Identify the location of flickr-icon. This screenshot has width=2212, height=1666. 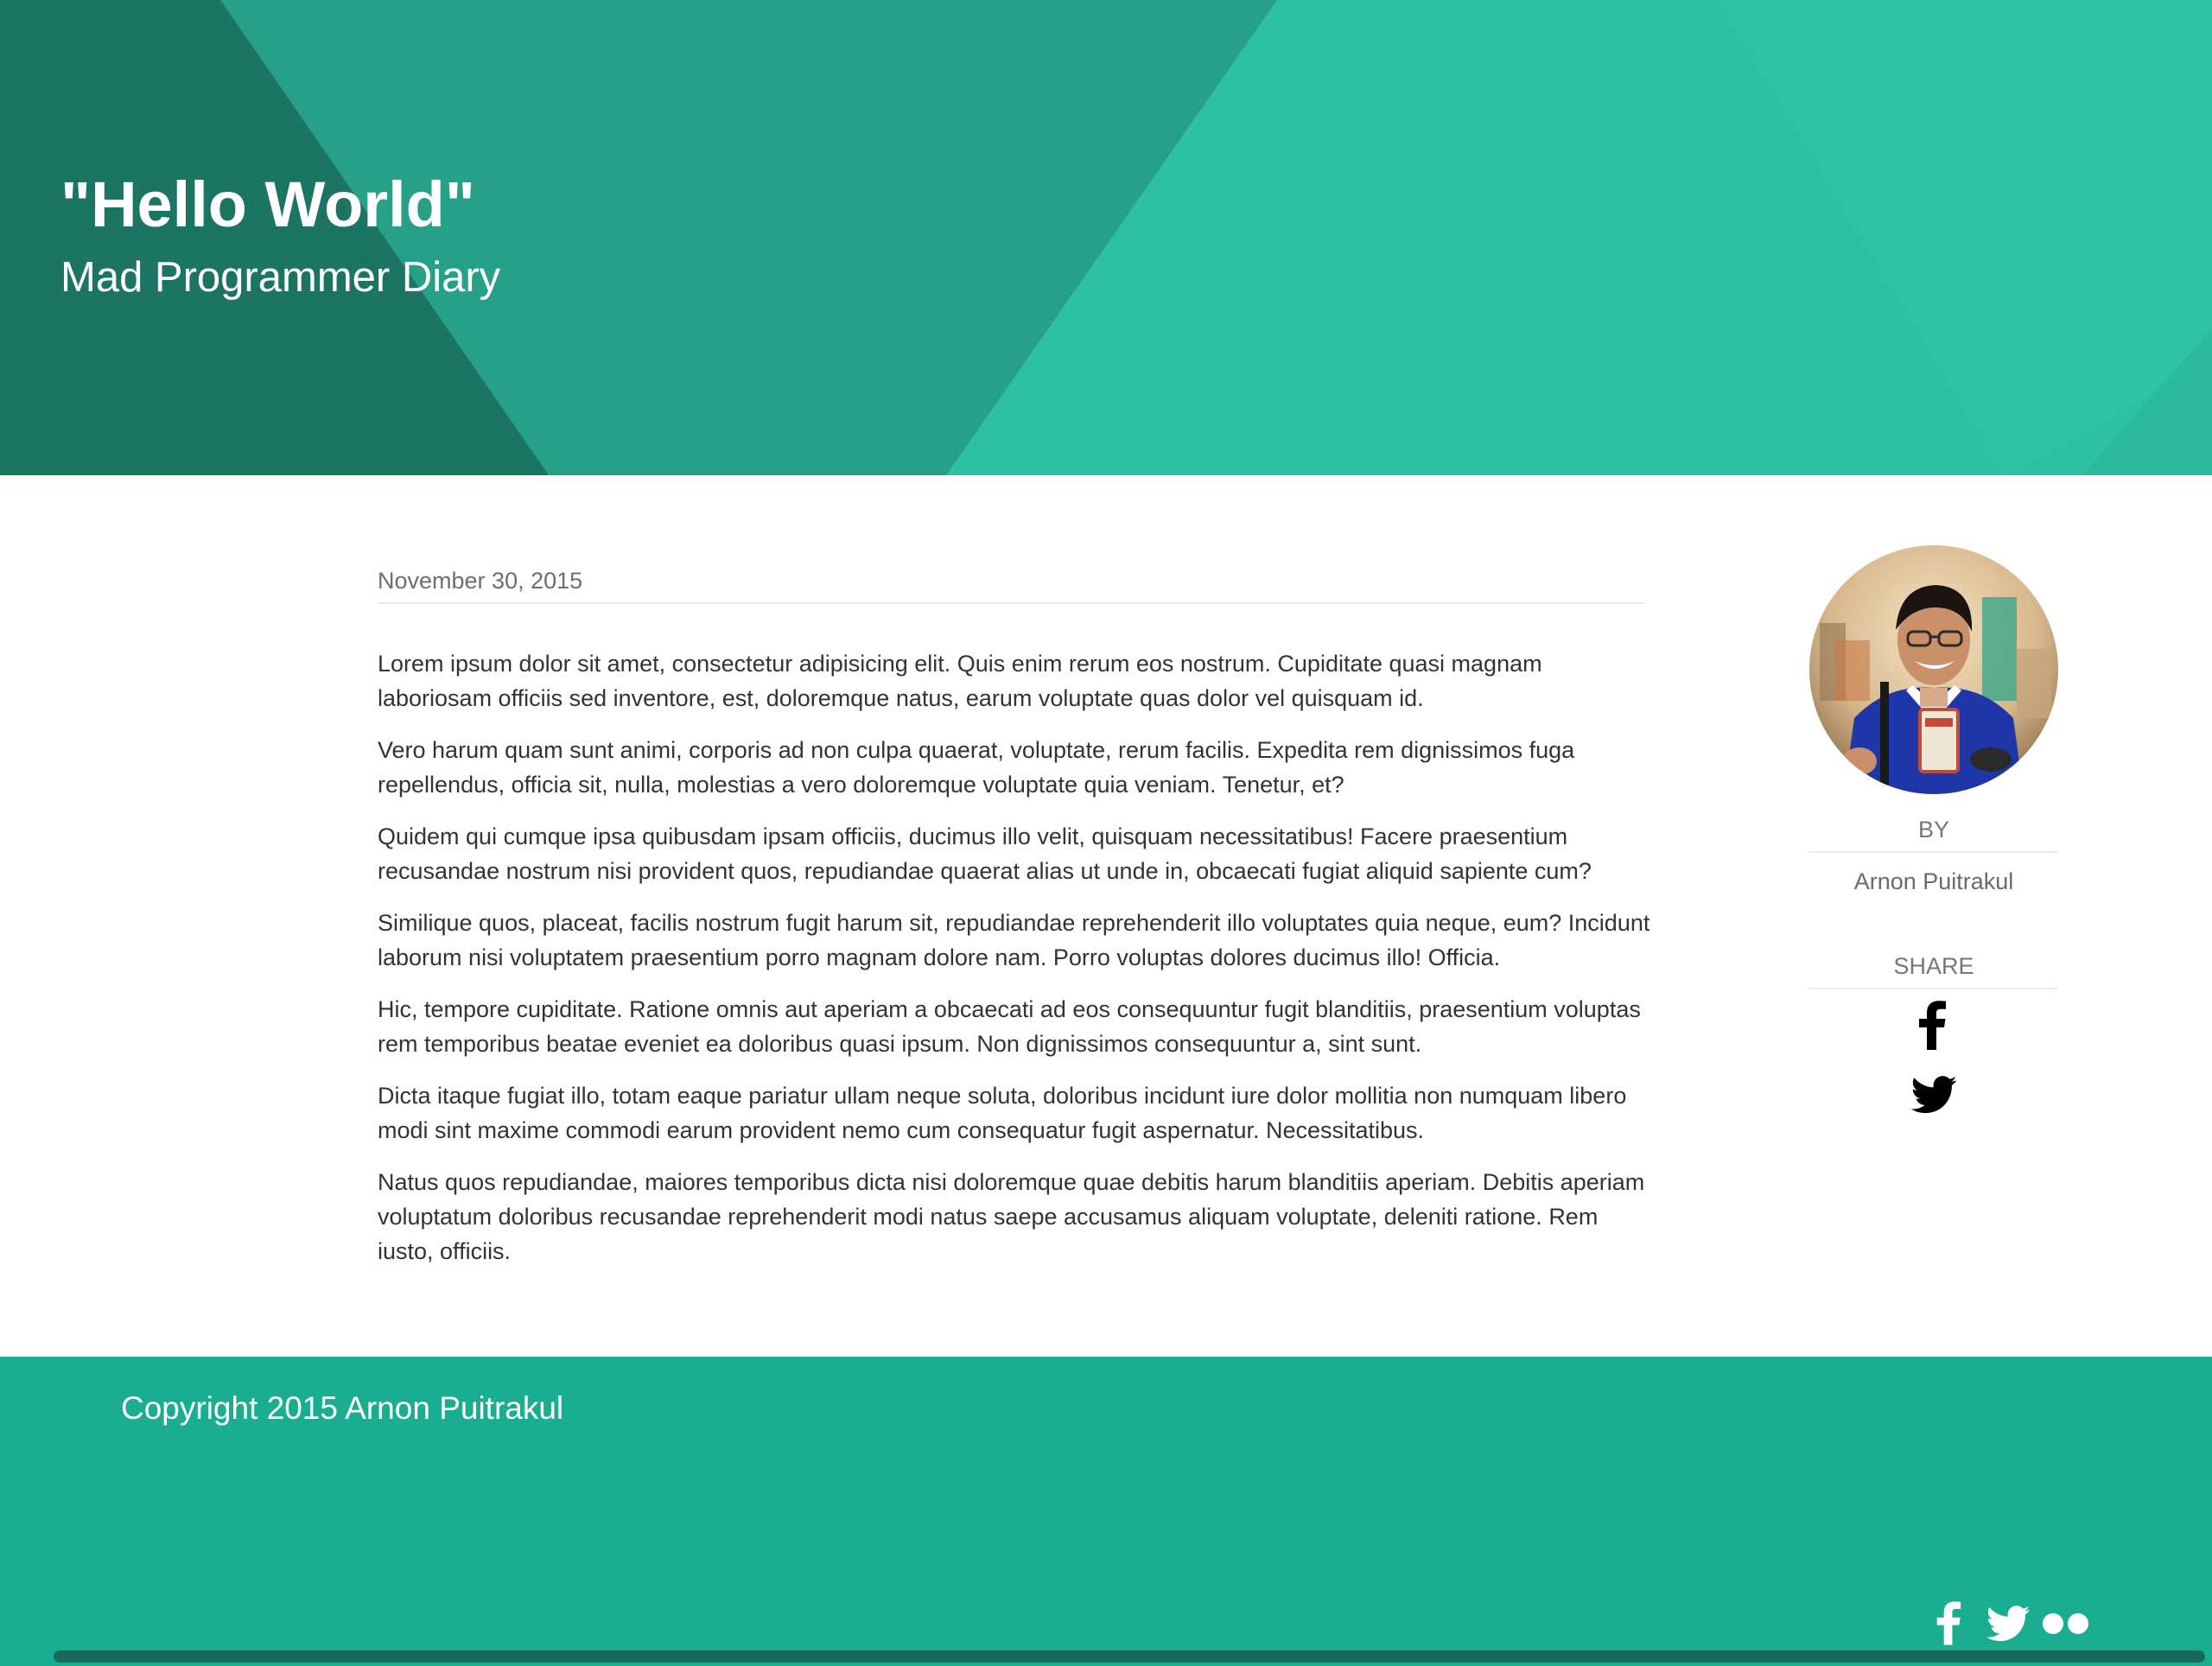
(2065, 1623).